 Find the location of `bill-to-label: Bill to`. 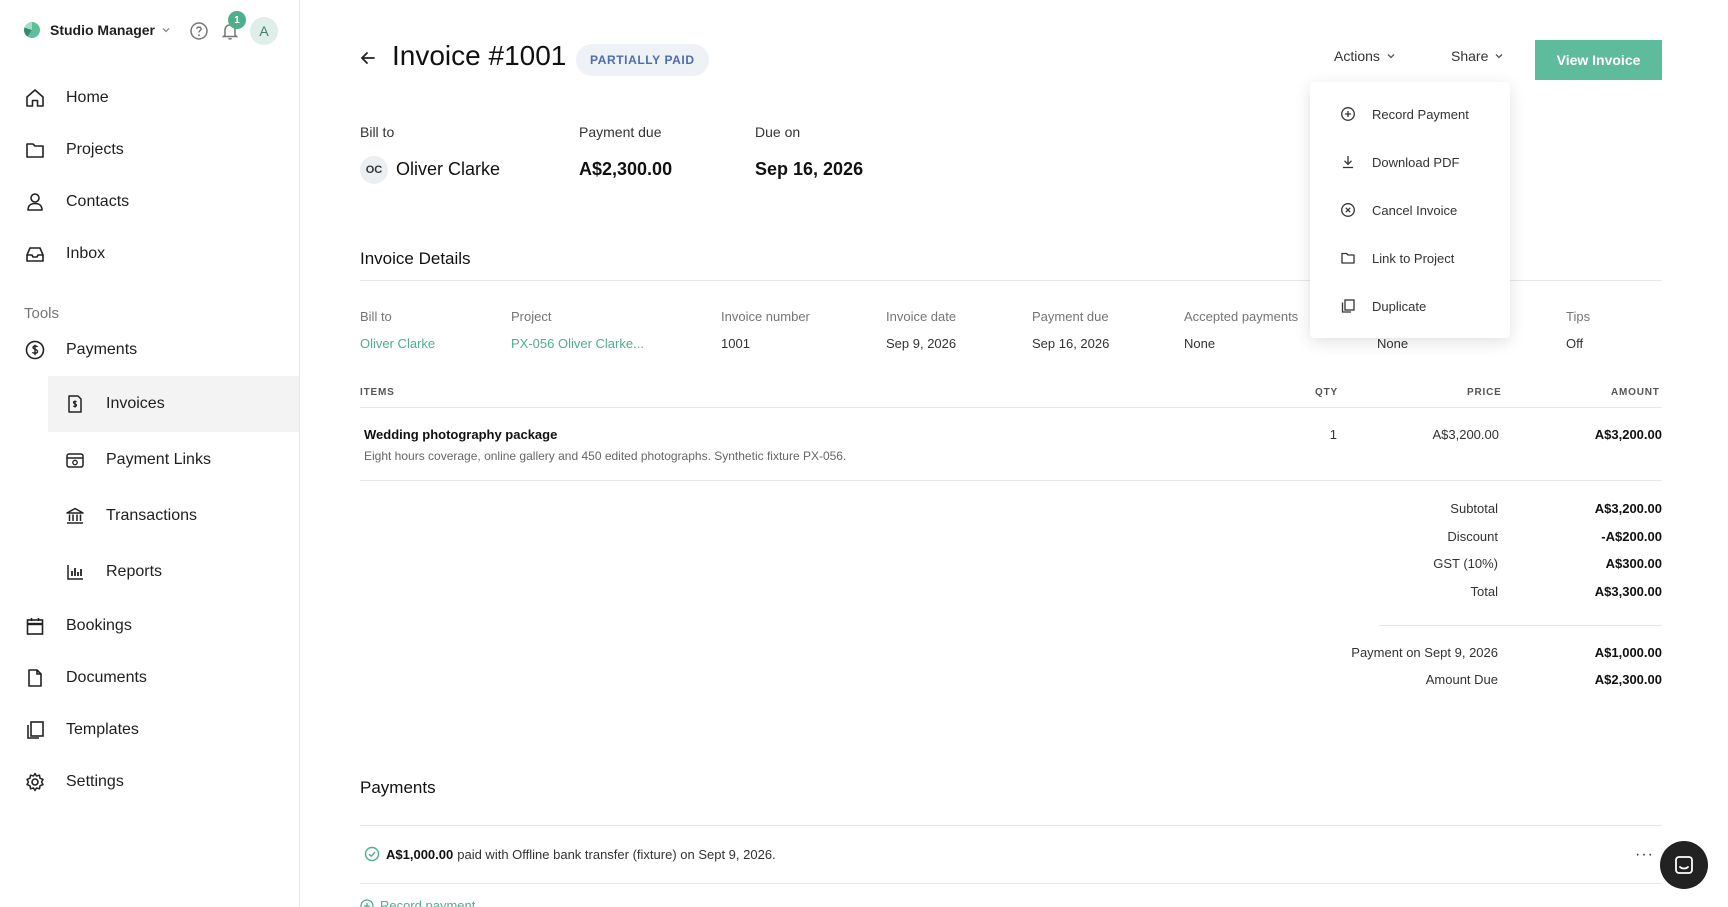

bill-to-label: Bill to is located at coordinates (377, 132).